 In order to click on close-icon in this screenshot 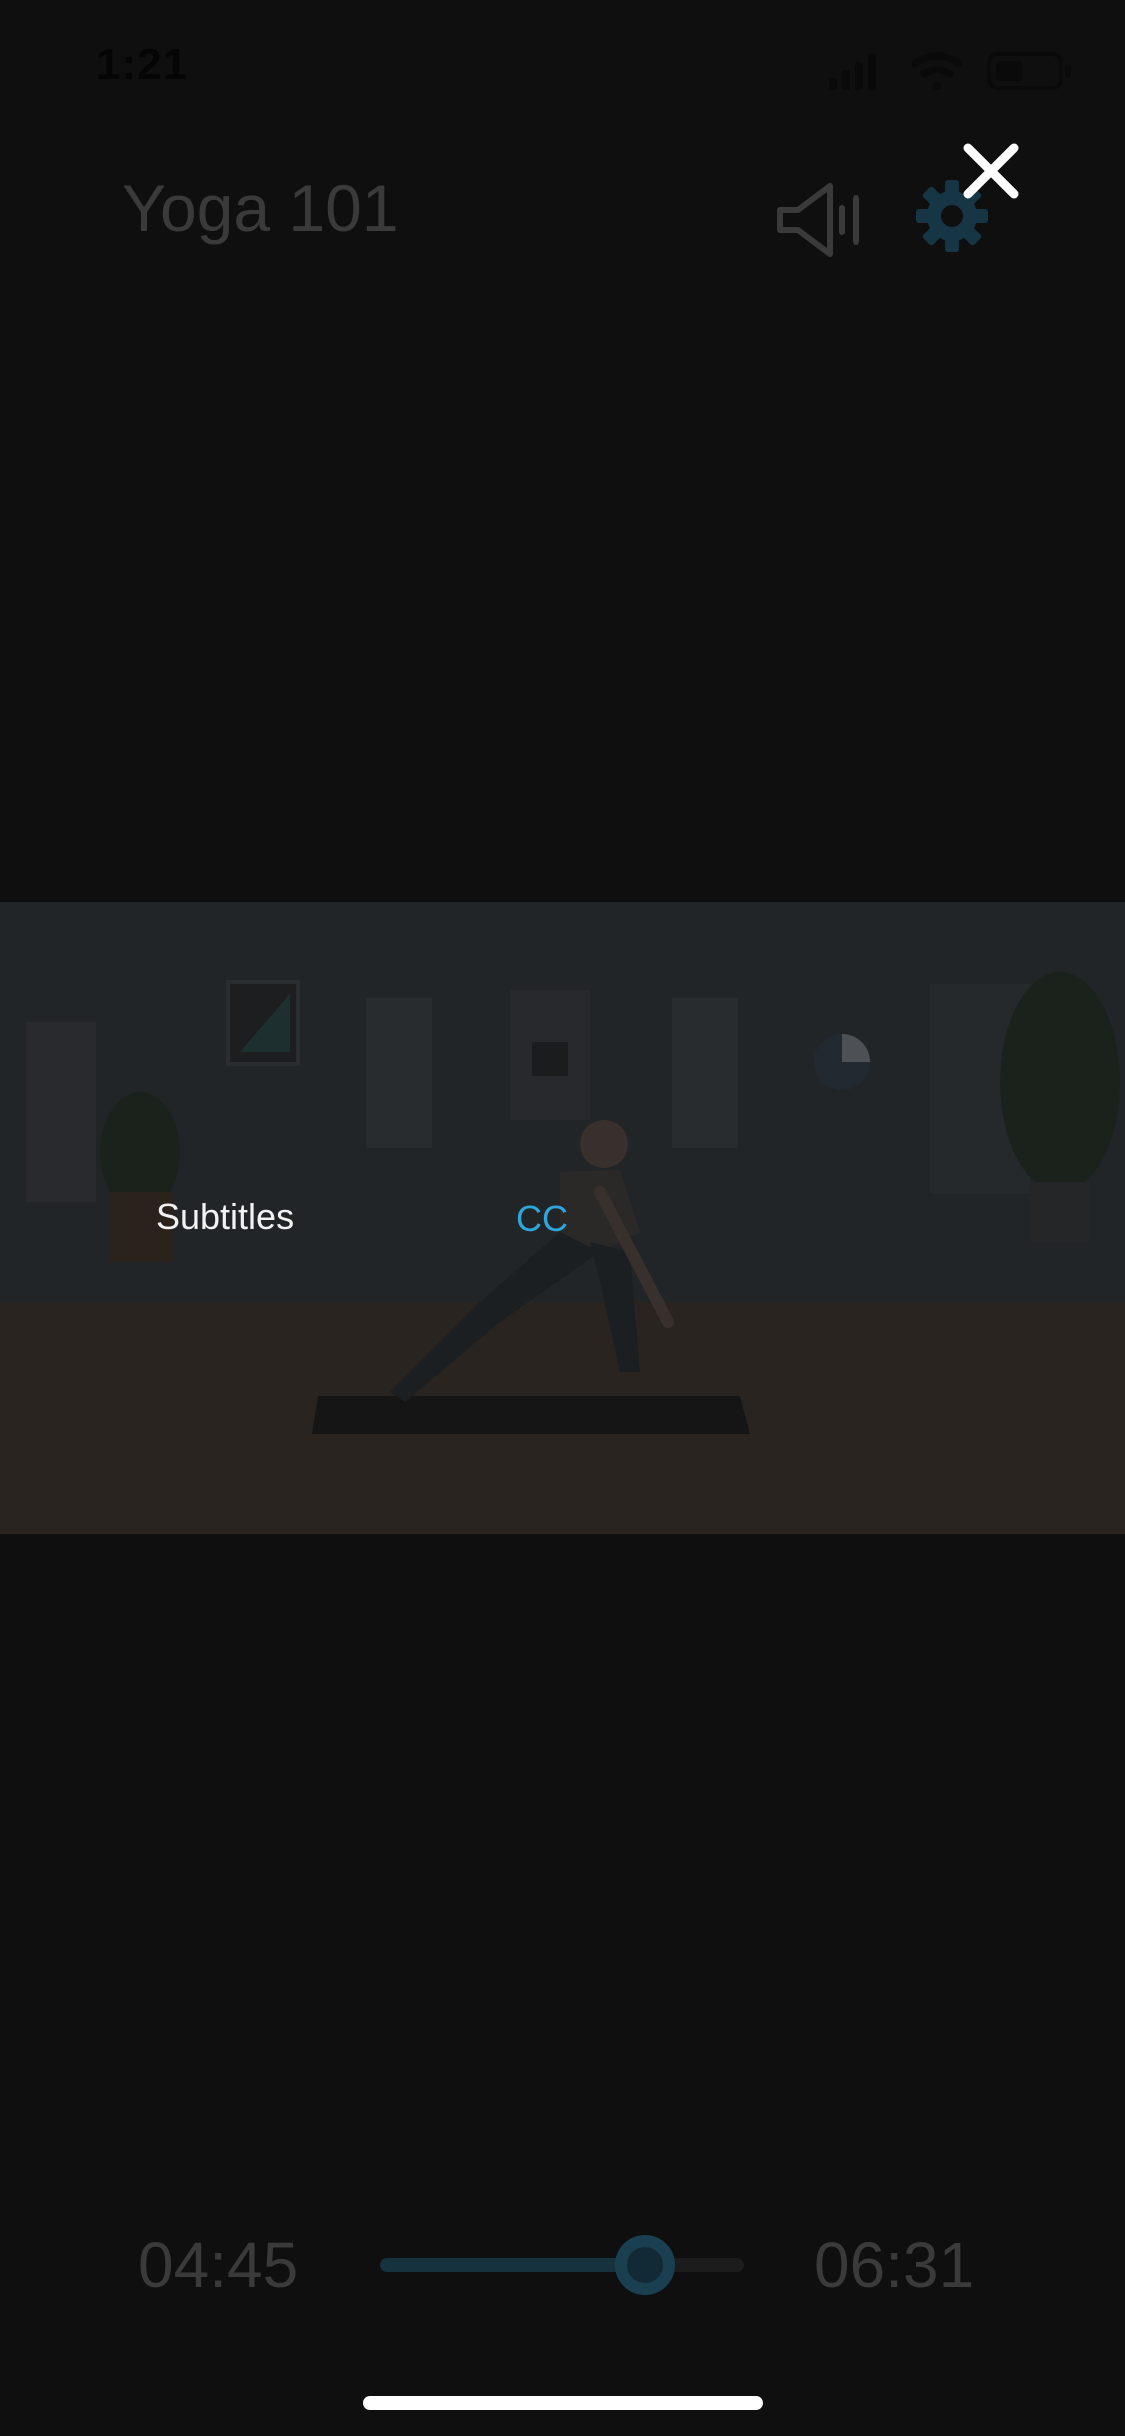, I will do `click(991, 171)`.